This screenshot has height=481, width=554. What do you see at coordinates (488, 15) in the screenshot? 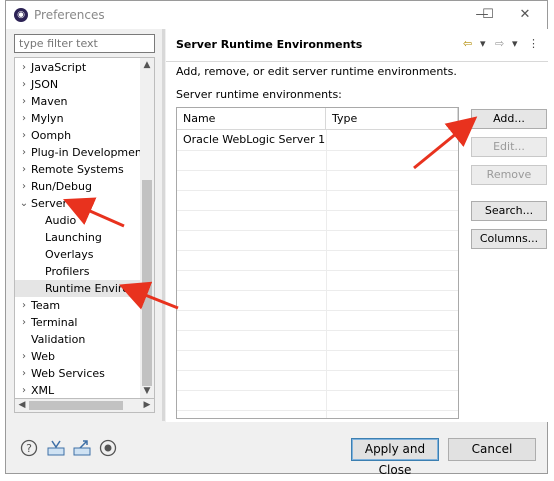
I see `maximize-button: ☐` at bounding box center [488, 15].